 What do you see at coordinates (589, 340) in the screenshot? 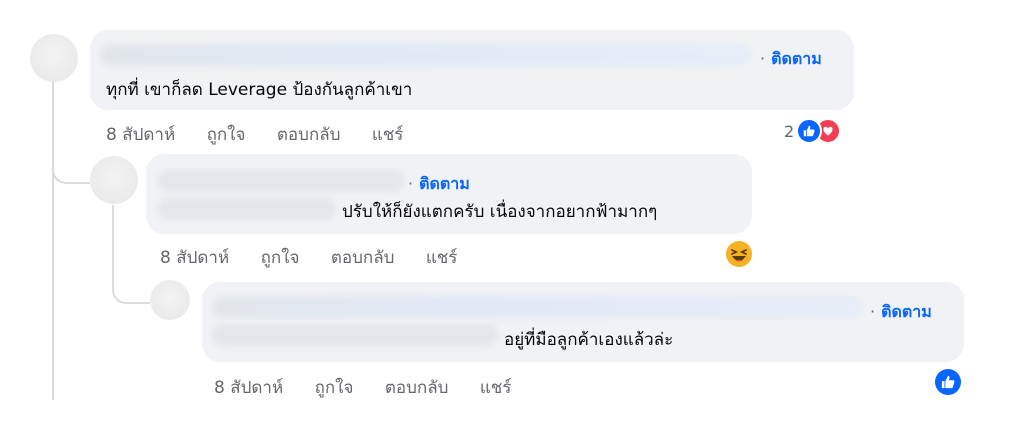
I see `comment-text: อยู่ที่มือลูกค้าเองแล้วล่ะ` at bounding box center [589, 340].